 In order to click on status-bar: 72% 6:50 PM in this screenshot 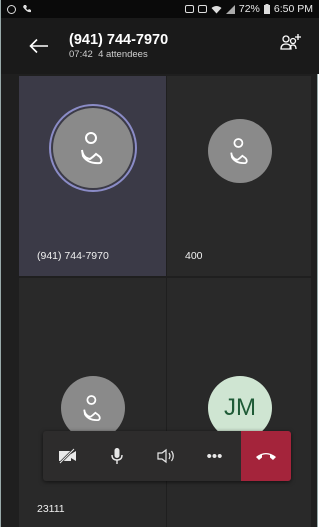, I will do `click(160, 9)`.